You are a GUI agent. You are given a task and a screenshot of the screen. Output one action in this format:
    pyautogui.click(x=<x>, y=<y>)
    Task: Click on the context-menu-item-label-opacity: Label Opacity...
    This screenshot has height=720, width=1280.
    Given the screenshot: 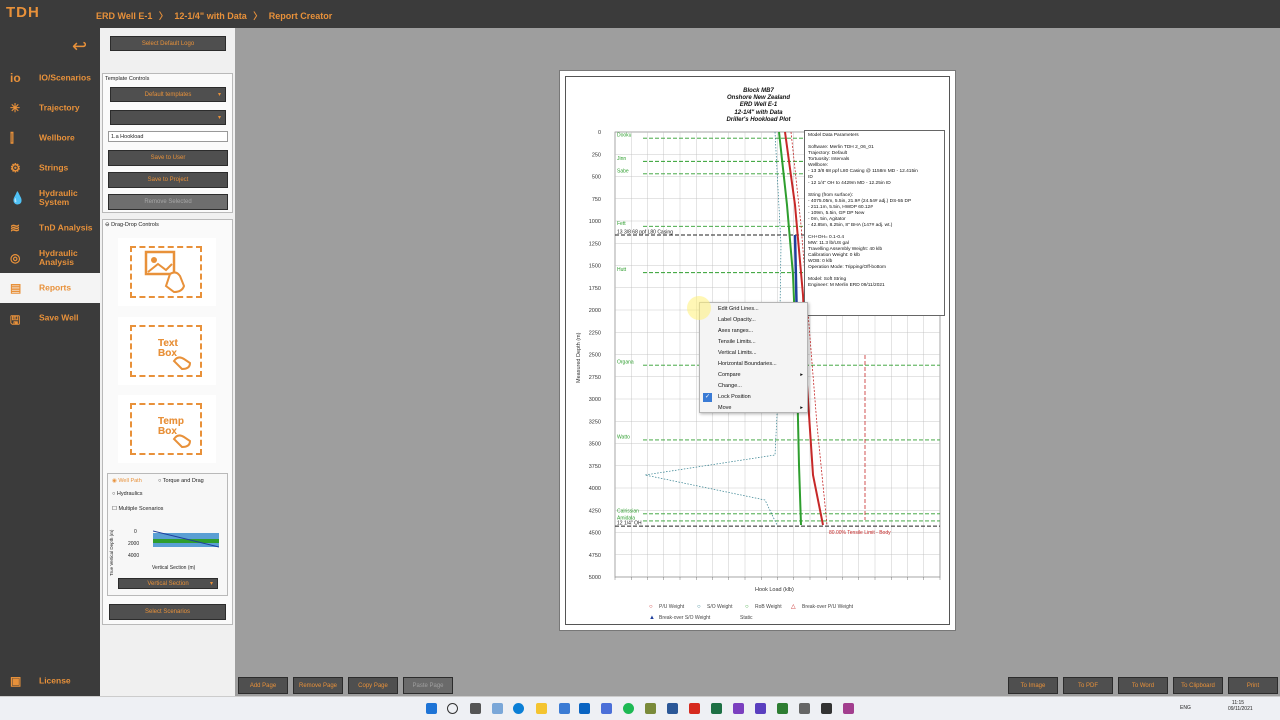 What is the action you would take?
    pyautogui.click(x=762, y=320)
    